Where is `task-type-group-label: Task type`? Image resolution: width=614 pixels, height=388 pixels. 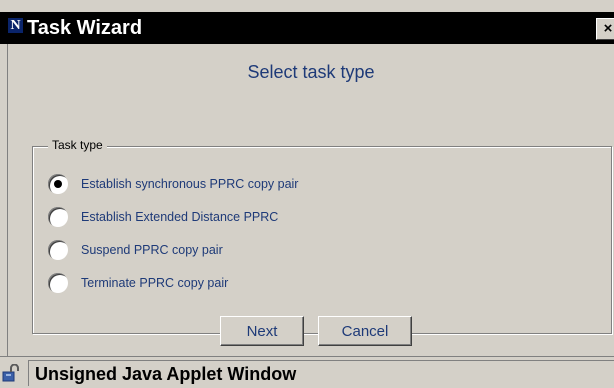 task-type-group-label: Task type is located at coordinates (77, 145).